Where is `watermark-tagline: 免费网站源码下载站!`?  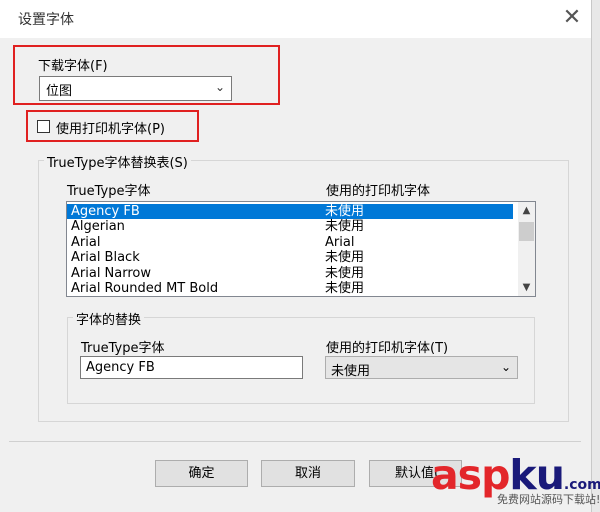
watermark-tagline: 免费网站源码下载站! is located at coordinates (548, 499).